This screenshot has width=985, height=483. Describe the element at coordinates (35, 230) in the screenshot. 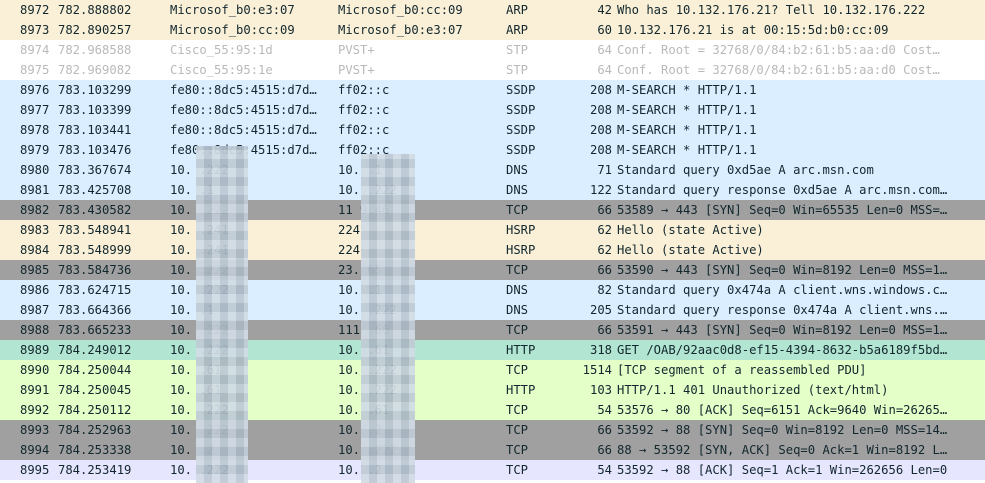

I see `packet-number: 8983` at that location.